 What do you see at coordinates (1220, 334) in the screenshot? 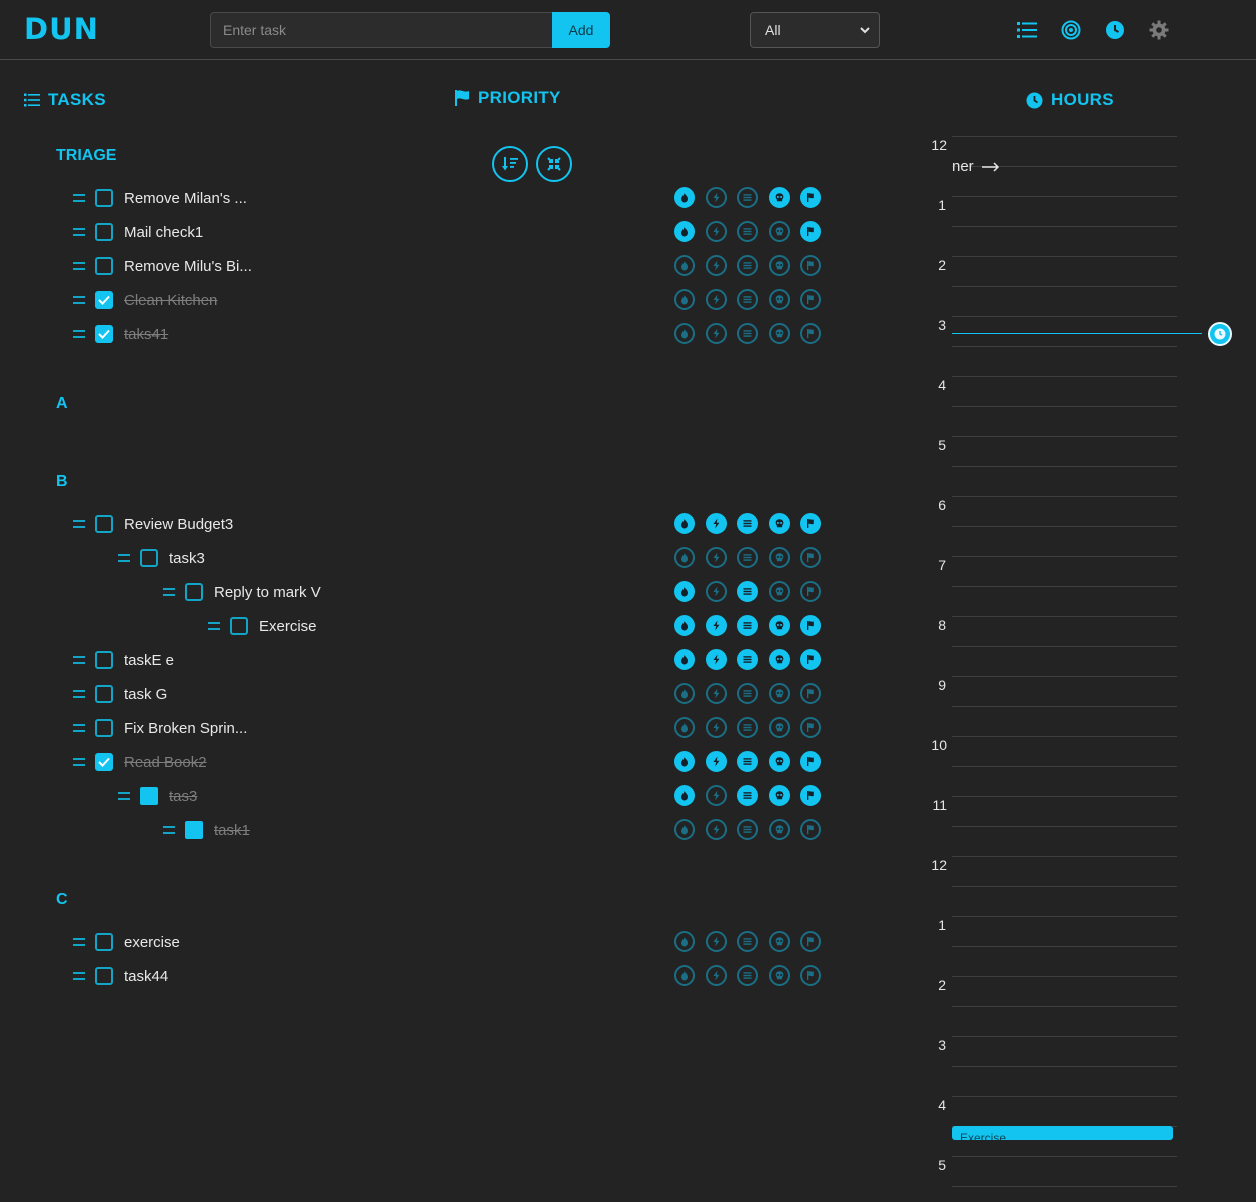
I see `current-time-marker` at bounding box center [1220, 334].